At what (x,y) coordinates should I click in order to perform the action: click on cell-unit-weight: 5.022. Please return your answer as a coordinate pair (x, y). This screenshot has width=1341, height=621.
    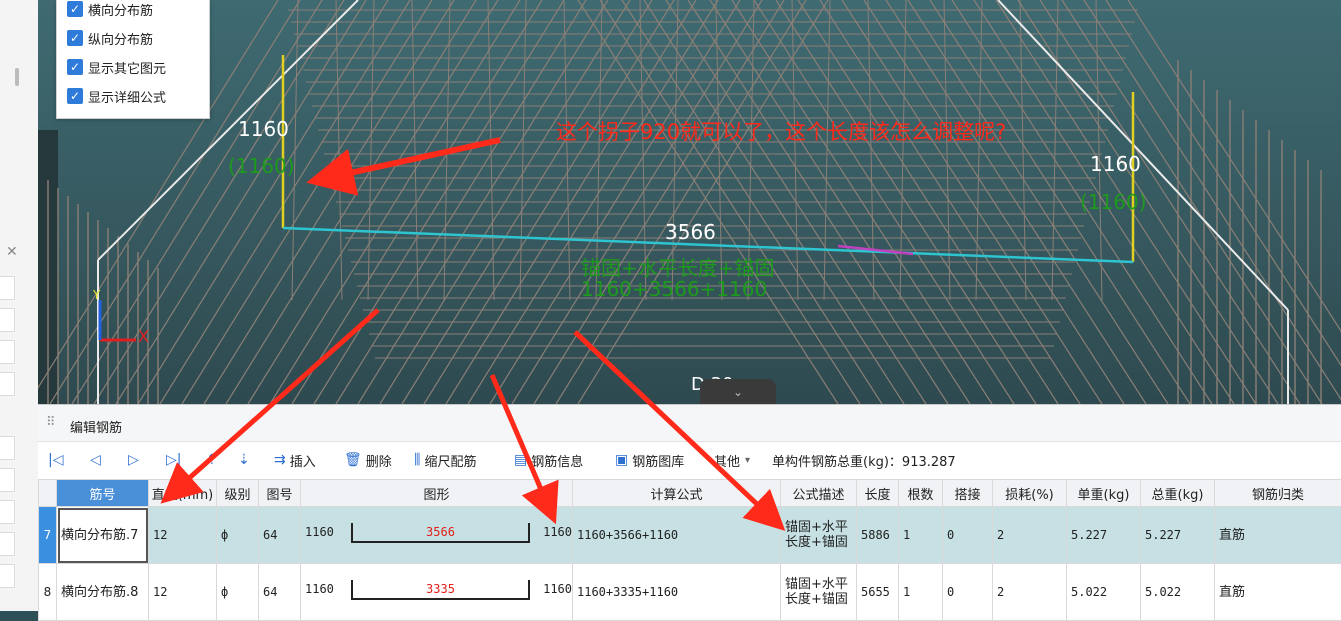
    Looking at the image, I should click on (1104, 592).